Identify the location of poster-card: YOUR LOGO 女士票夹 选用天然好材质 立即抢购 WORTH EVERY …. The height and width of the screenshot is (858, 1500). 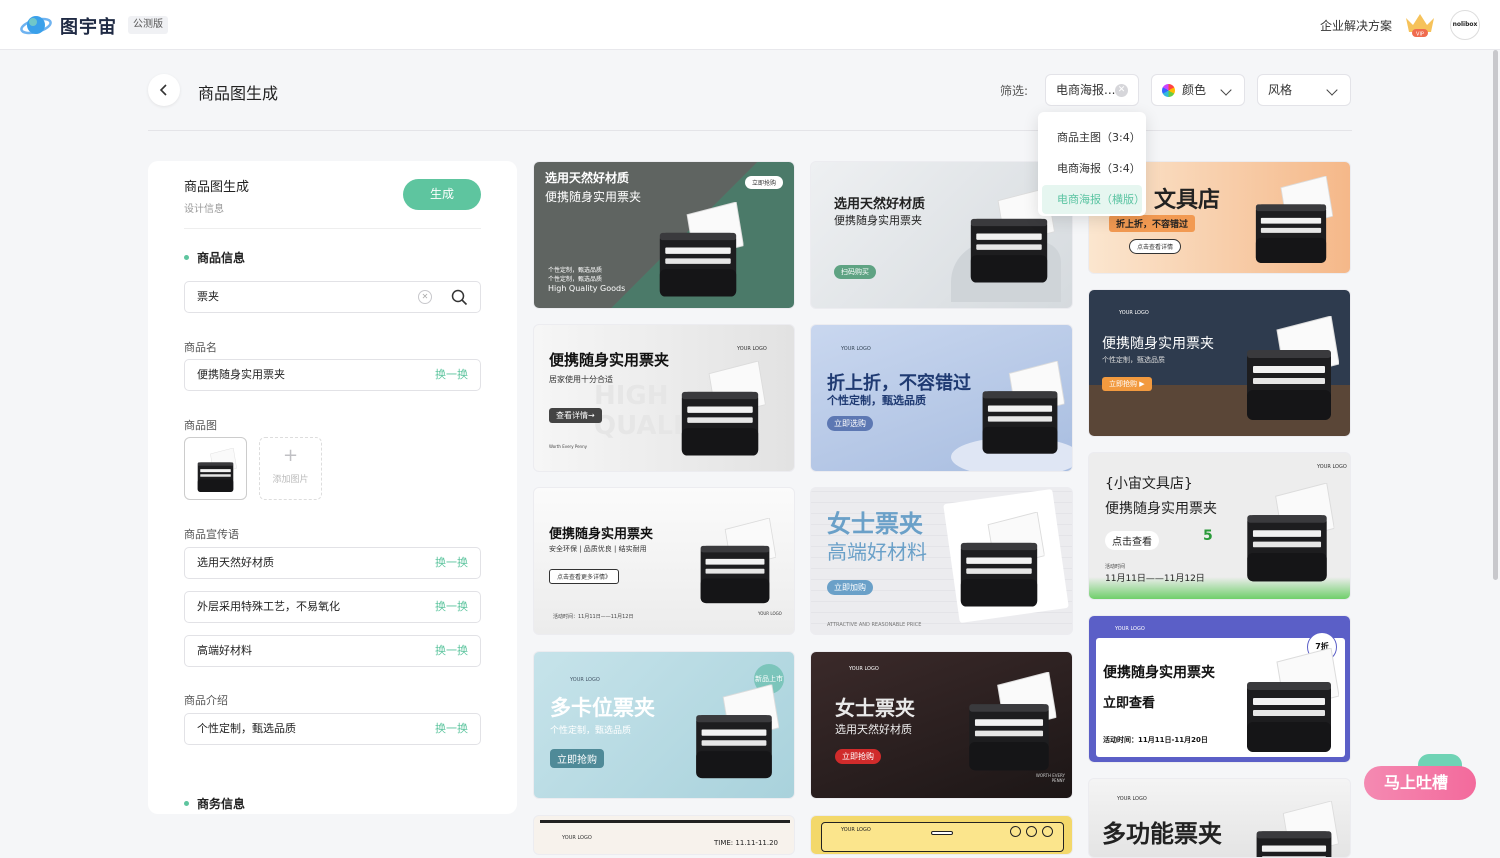
(941, 725).